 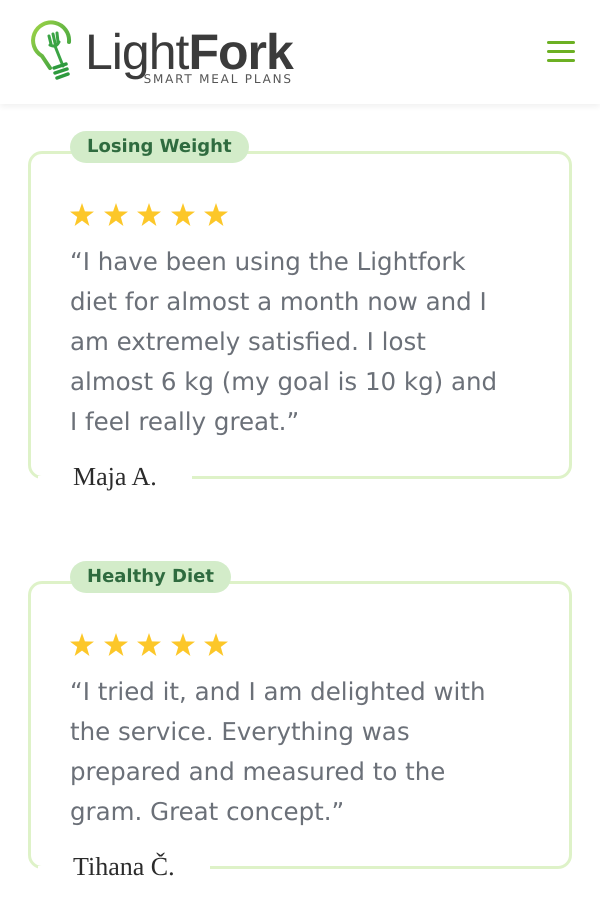 I want to click on menu-icon, so click(x=561, y=51).